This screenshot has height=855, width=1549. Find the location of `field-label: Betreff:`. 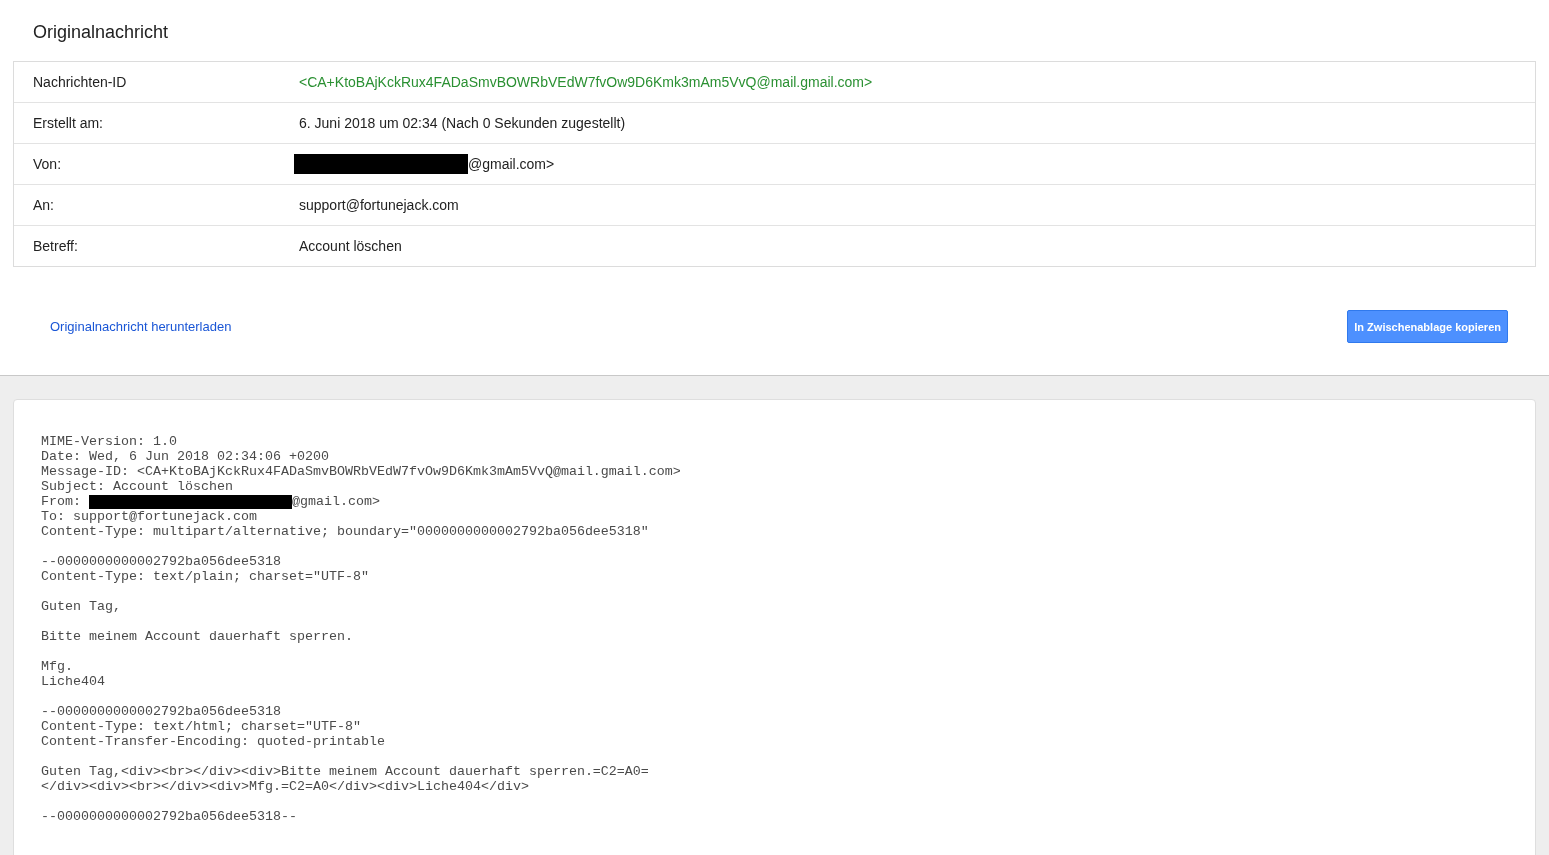

field-label: Betreff: is located at coordinates (55, 246).